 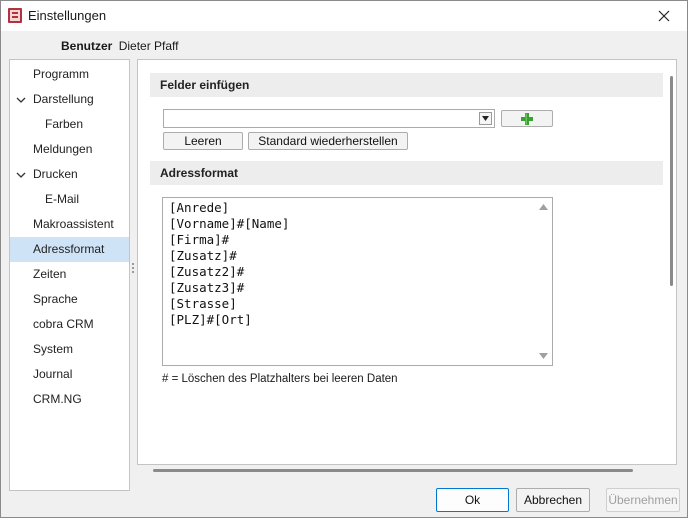 I want to click on title-bar: Einstellungen, so click(x=344, y=16).